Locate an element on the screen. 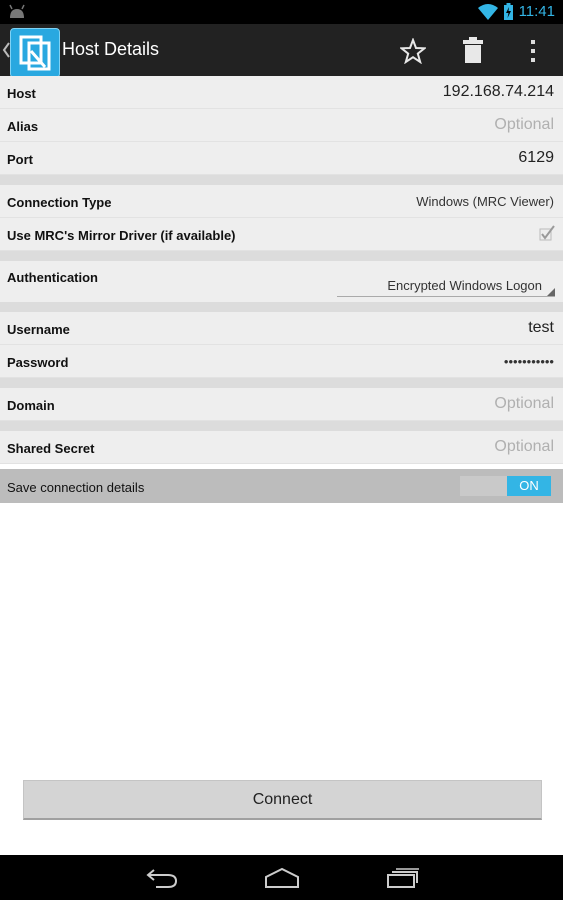  alias-input: Optional is located at coordinates (524, 125).